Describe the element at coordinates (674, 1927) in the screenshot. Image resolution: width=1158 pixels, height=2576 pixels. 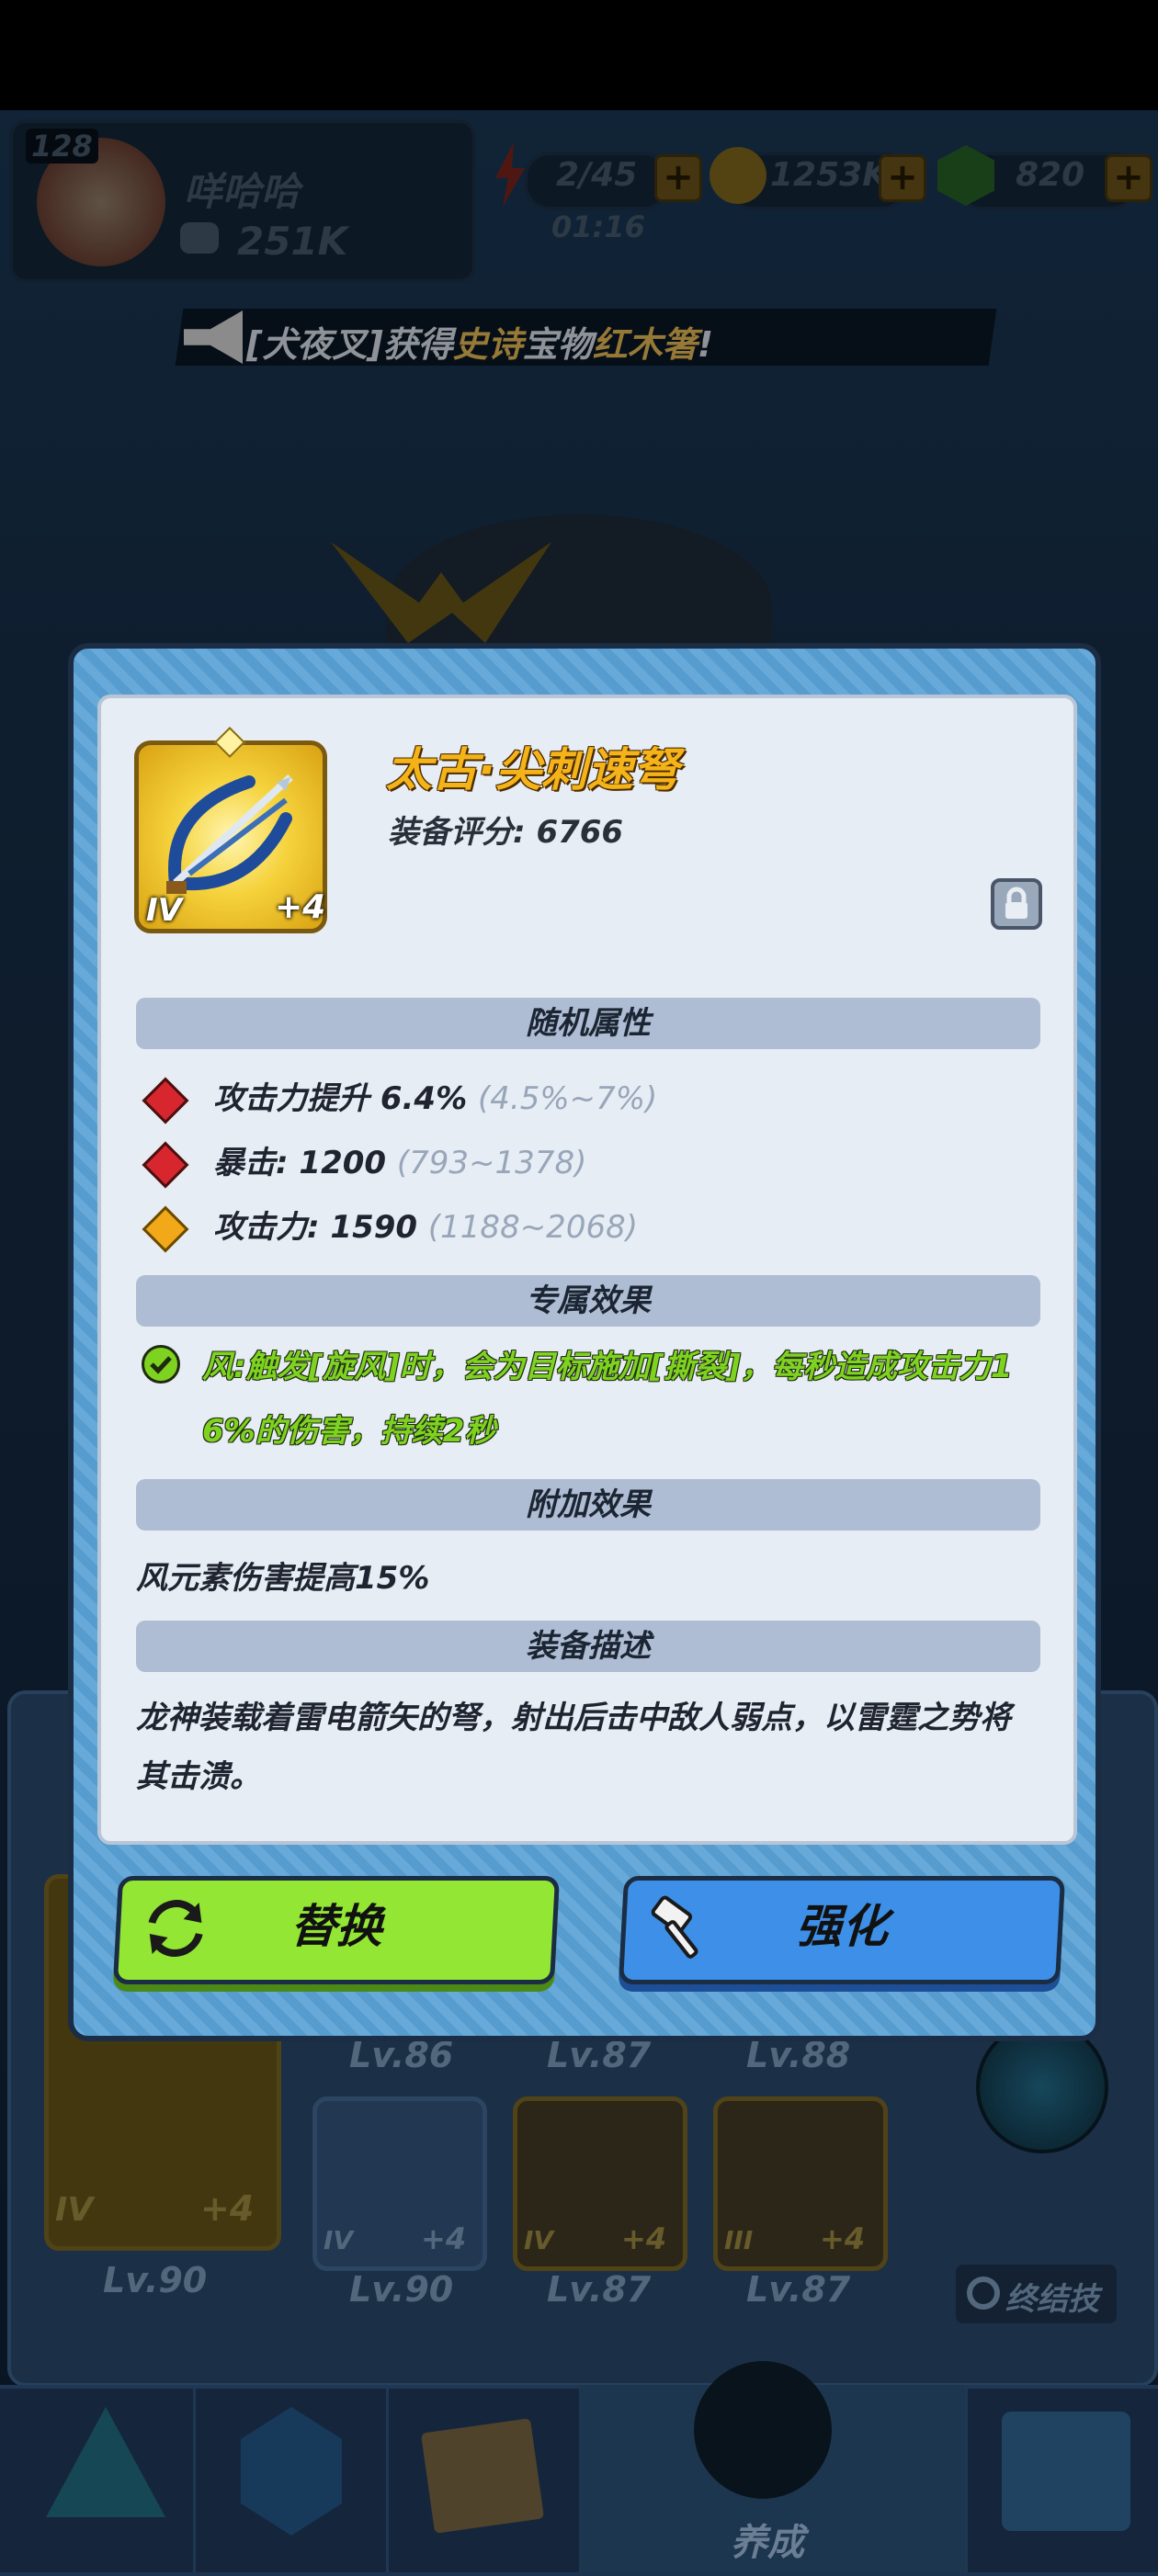
I see `hammer-icon` at that location.